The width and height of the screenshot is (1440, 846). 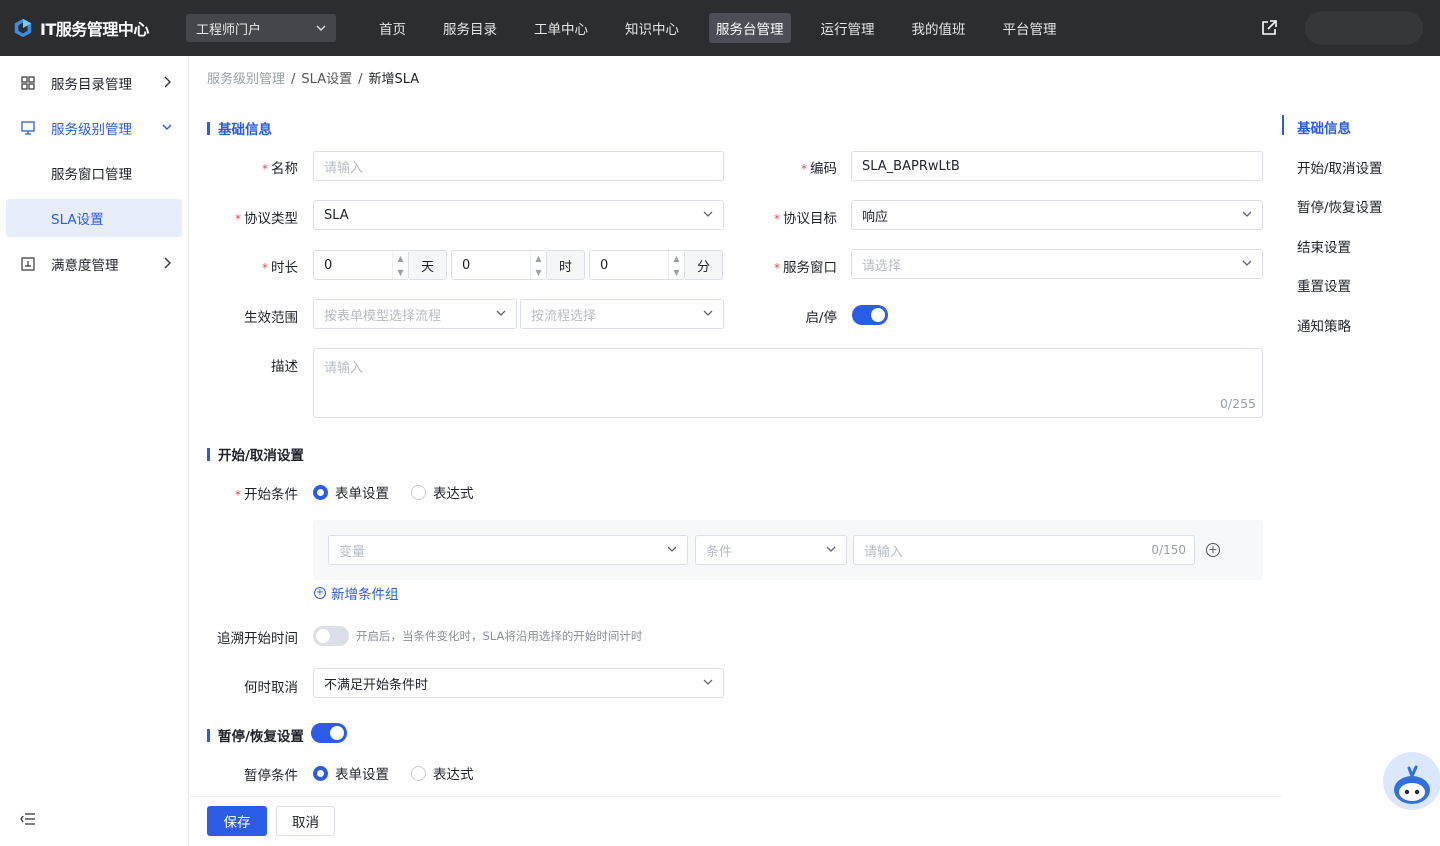 I want to click on section-title-basic: 基础信息, so click(x=239, y=128).